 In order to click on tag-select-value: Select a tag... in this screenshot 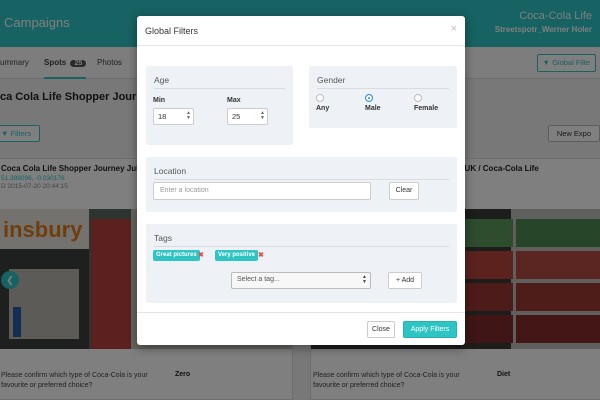, I will do `click(258, 279)`.